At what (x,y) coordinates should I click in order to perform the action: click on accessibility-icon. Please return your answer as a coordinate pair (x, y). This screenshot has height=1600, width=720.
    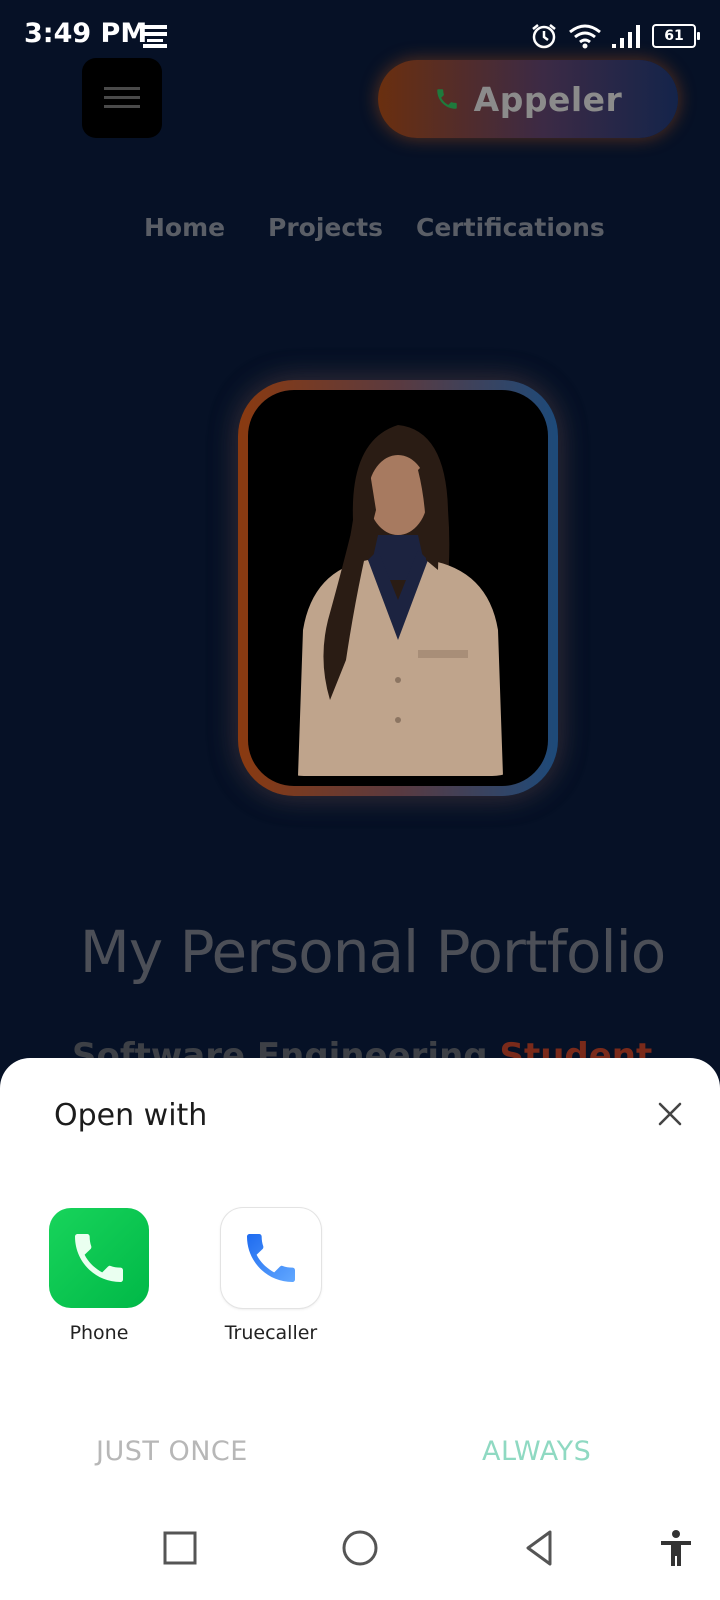
    Looking at the image, I should click on (676, 1548).